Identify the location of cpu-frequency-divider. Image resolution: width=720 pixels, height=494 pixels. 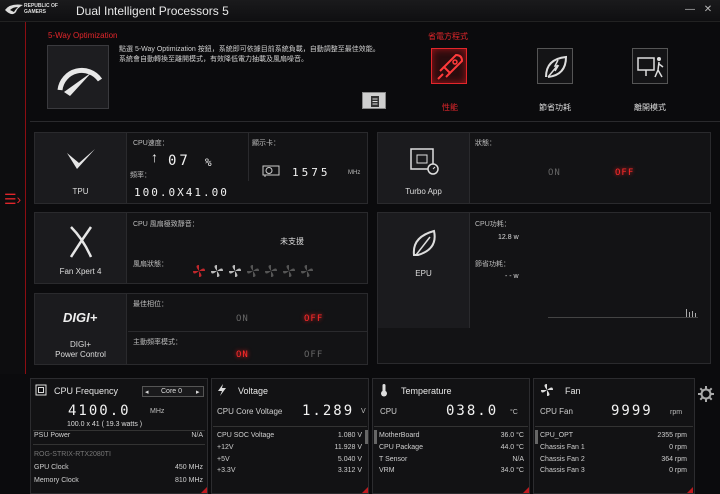
(119, 430).